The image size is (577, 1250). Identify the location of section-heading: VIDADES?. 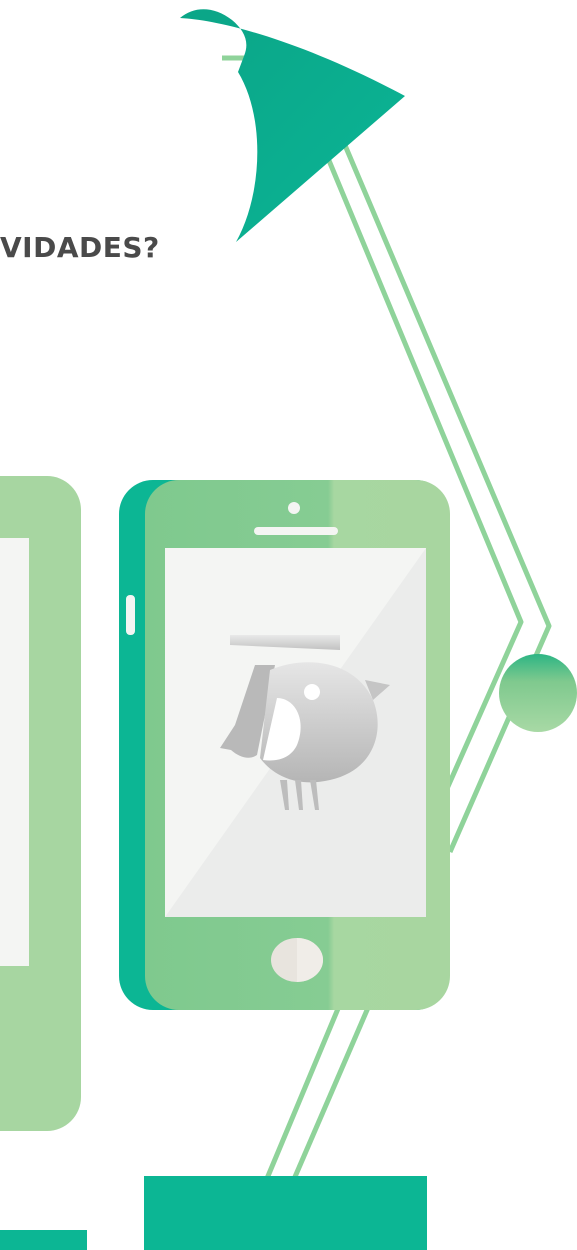
(80, 247).